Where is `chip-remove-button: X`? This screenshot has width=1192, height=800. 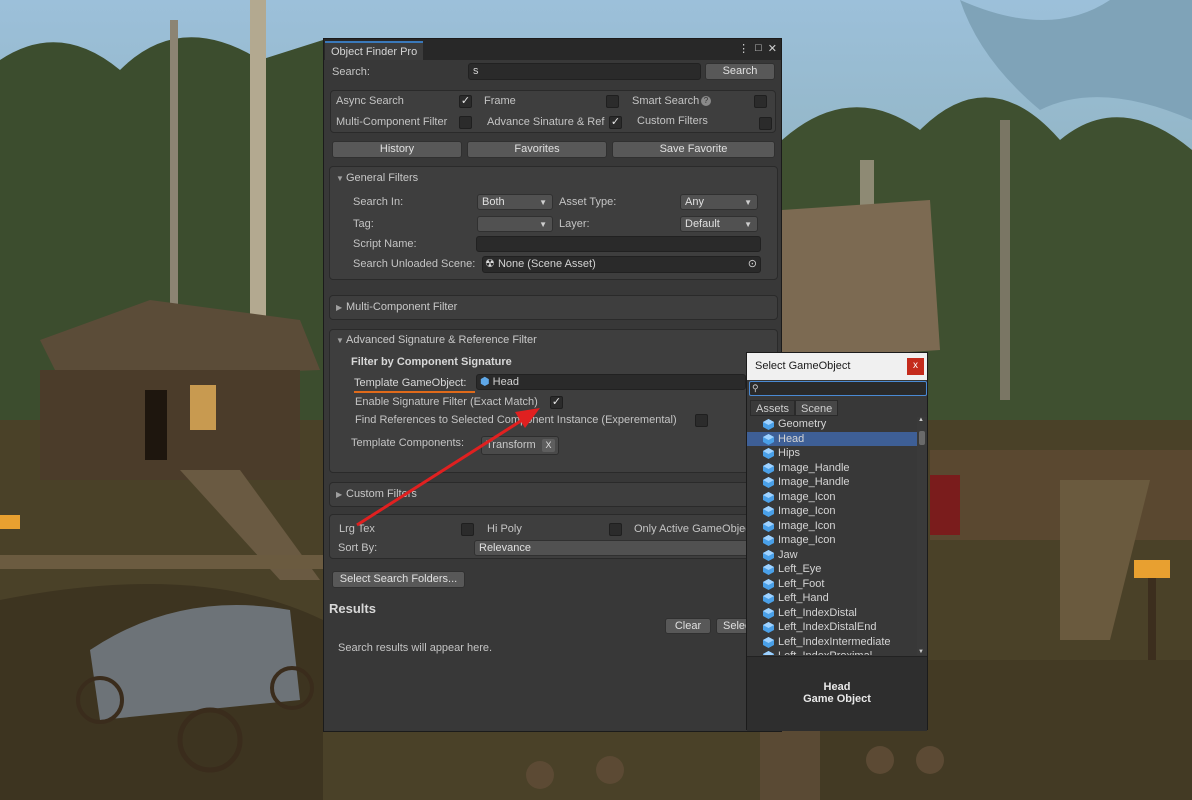
chip-remove-button: X is located at coordinates (548, 445).